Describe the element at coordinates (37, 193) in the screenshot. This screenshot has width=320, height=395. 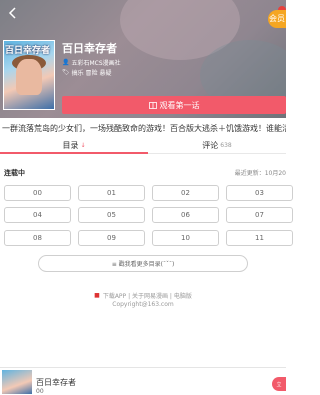
I see `episode-button: 00` at that location.